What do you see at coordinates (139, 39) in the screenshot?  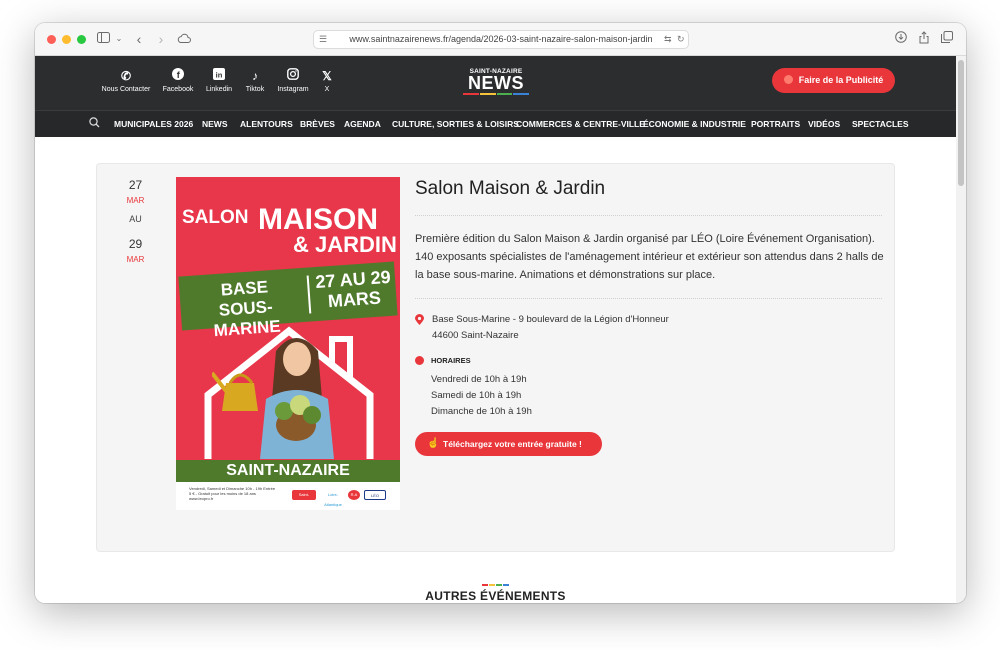 I see `back-icon: ‹` at bounding box center [139, 39].